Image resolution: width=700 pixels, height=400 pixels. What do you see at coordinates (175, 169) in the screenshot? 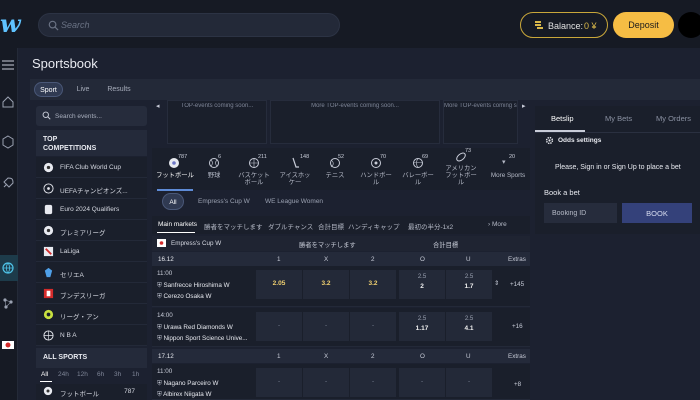
I see `sport-tab-football: 787 フットボール` at bounding box center [175, 169].